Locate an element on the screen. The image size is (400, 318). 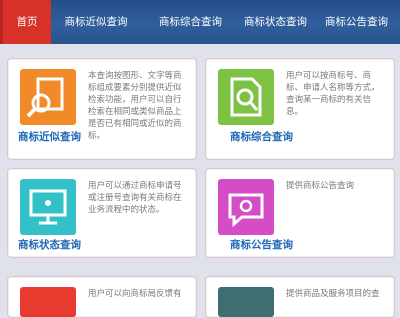
card-status-search: 商标状态查询 用户可以通过商标申请号或注册号查询有关商标在业务流程中的状态。 is located at coordinates (102, 213).